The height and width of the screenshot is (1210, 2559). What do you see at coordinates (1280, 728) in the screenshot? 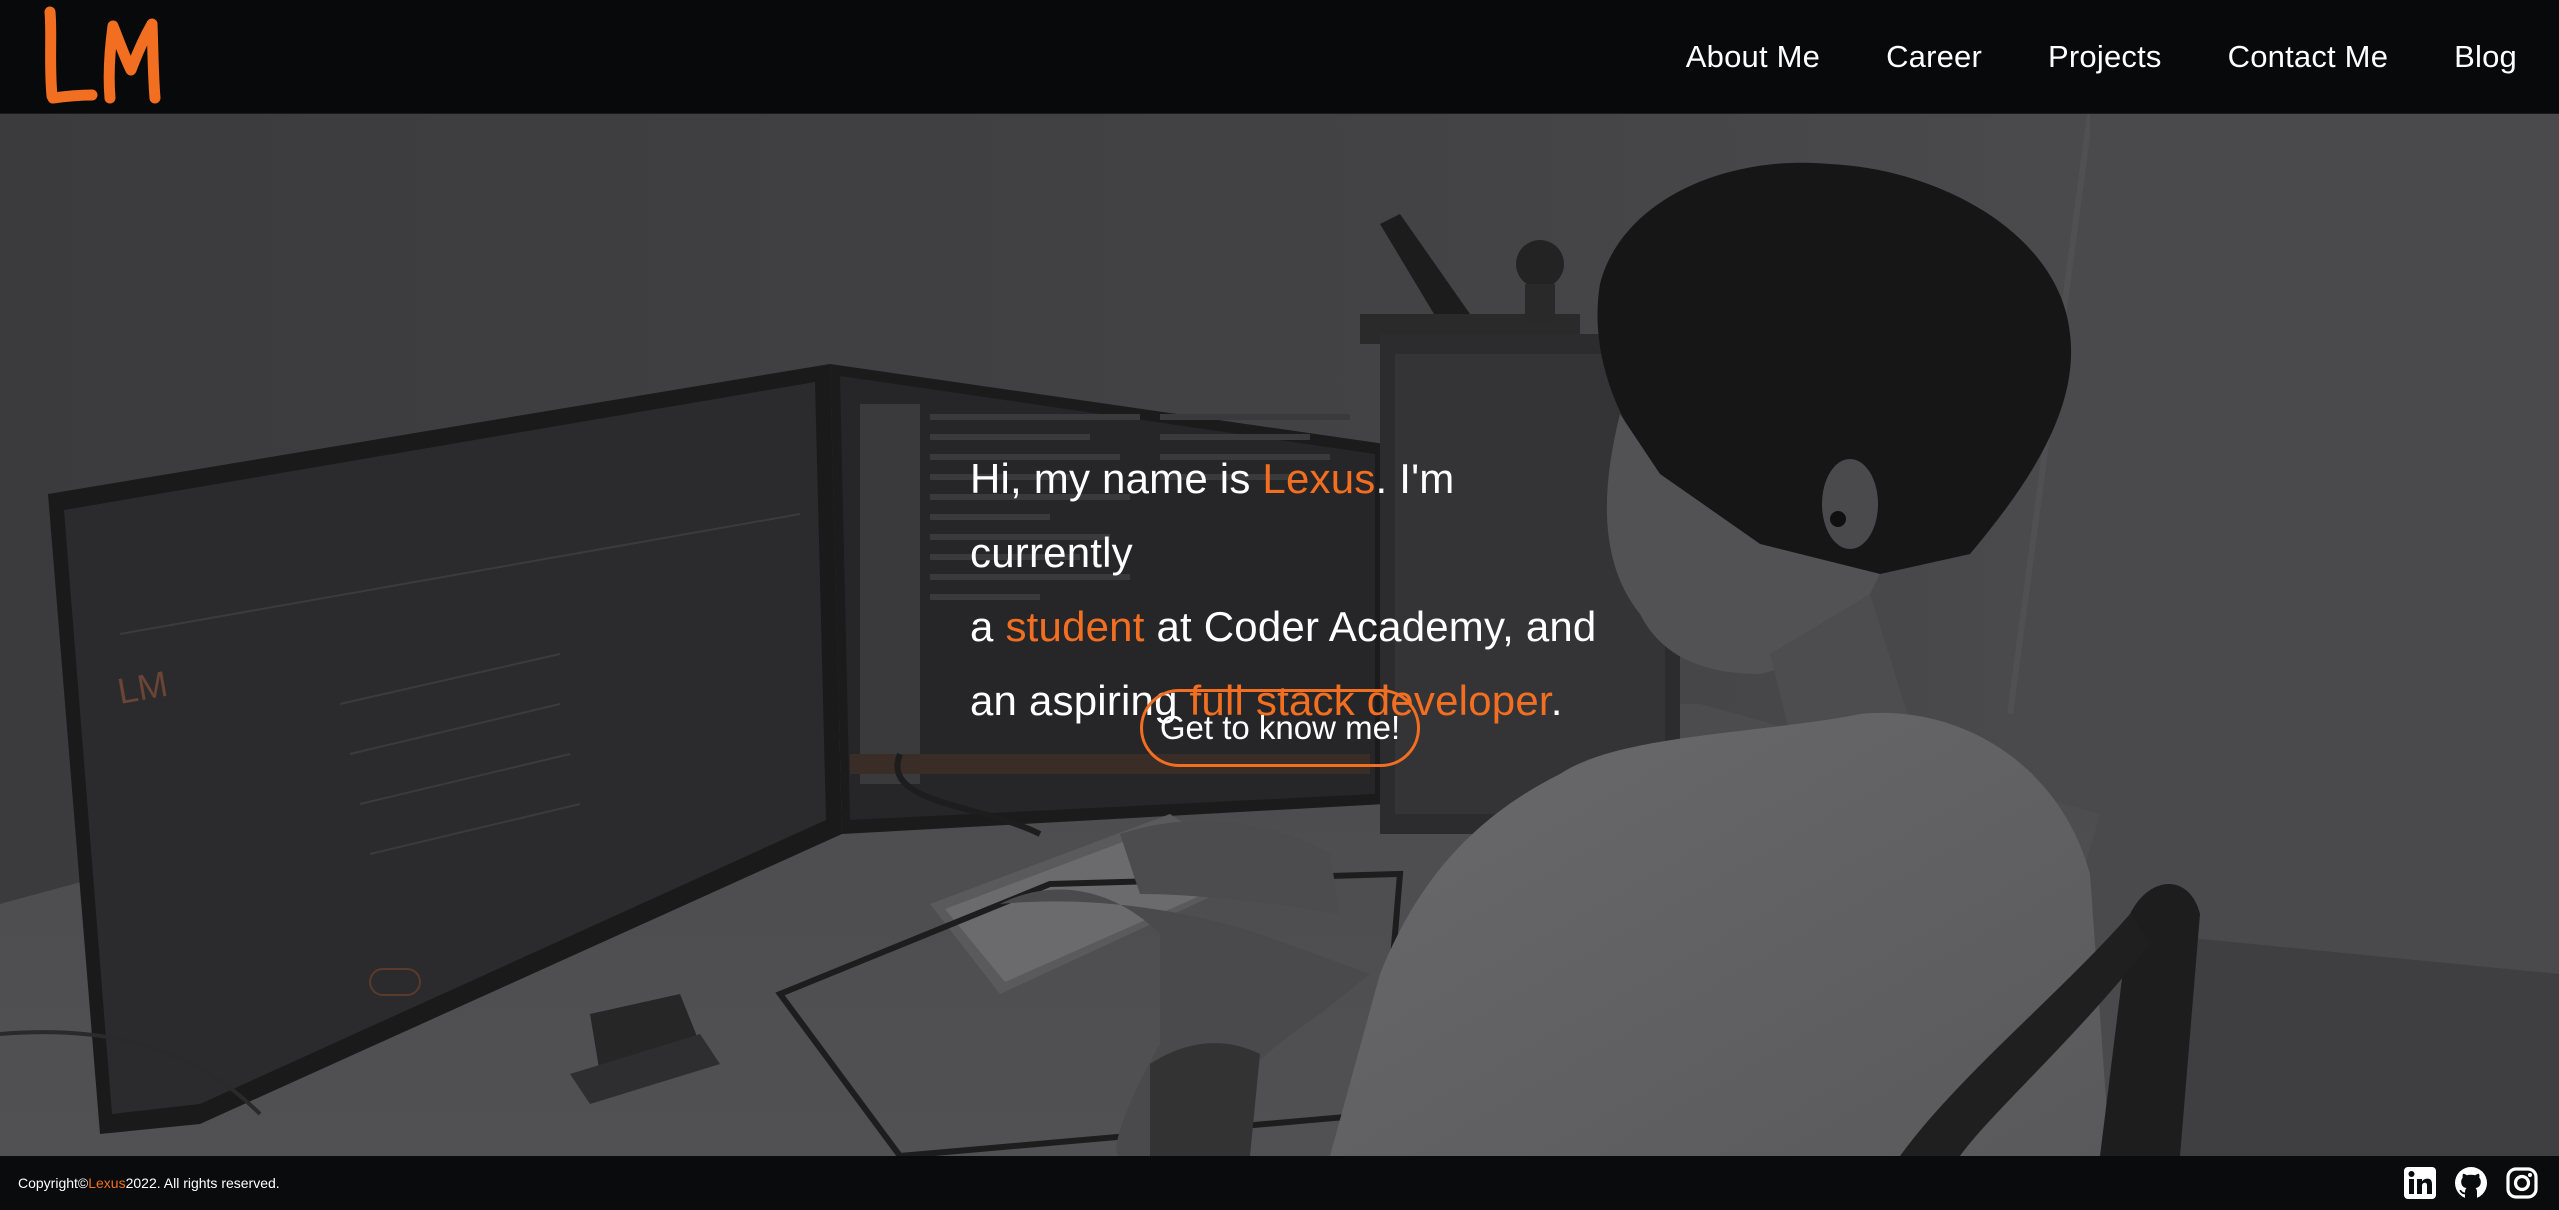
I see `get-to-know-me-button: Get to know me!` at bounding box center [1280, 728].